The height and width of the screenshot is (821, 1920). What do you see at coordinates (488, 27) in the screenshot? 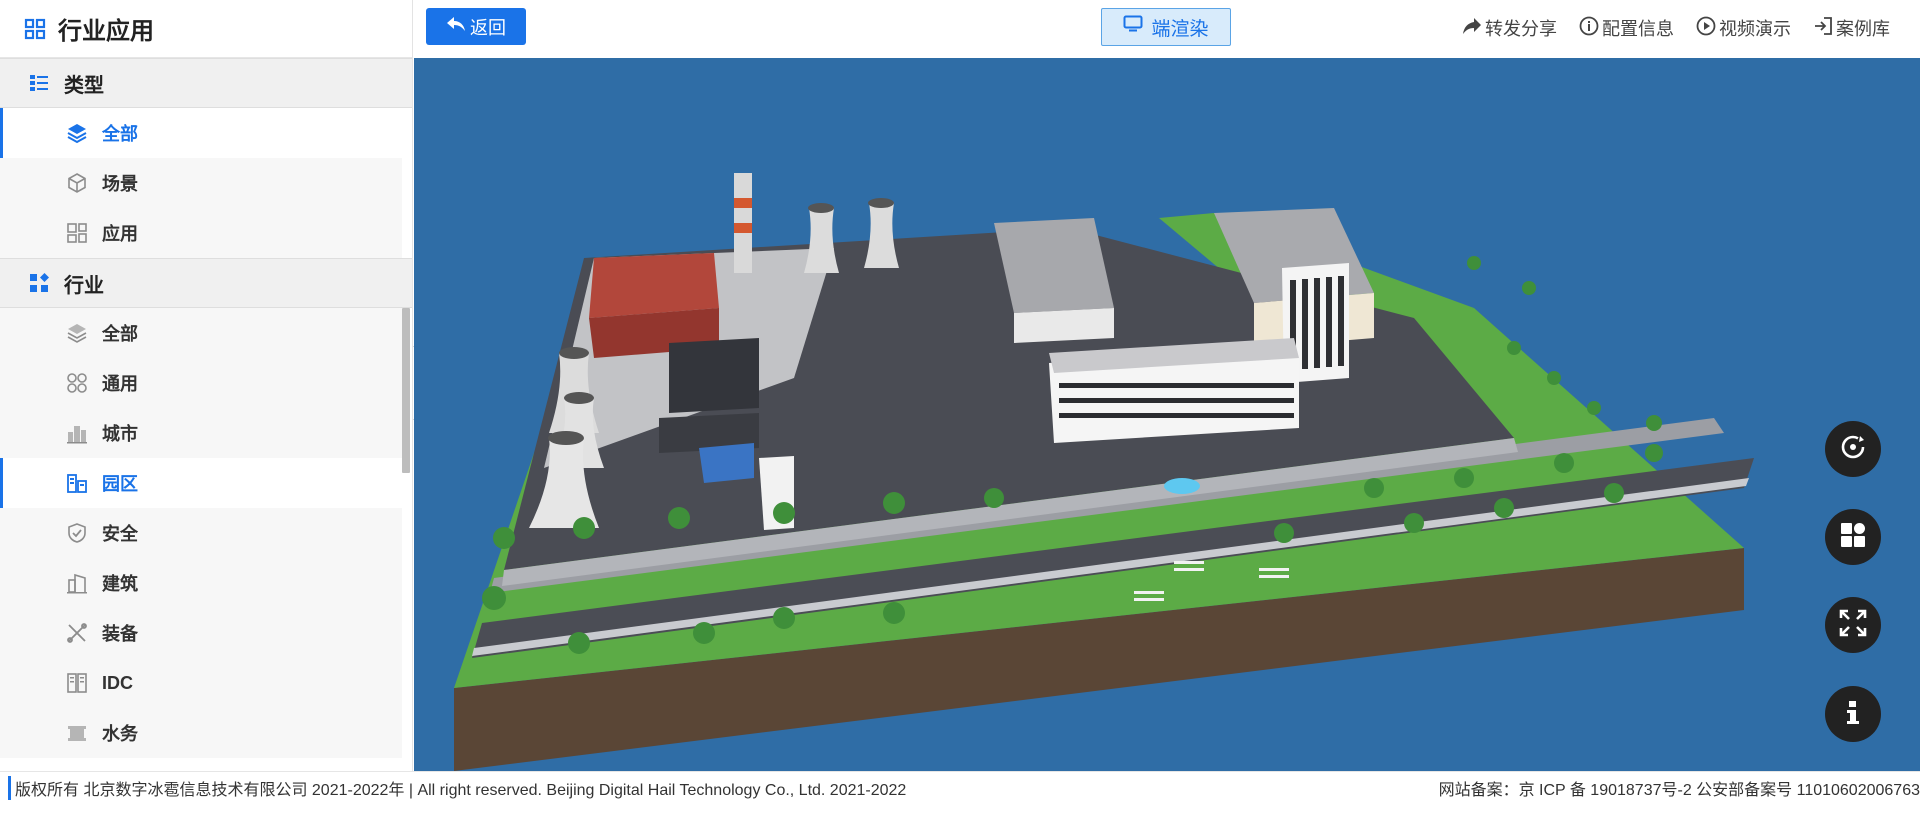
I see `back-button-label: 返回` at bounding box center [488, 27].